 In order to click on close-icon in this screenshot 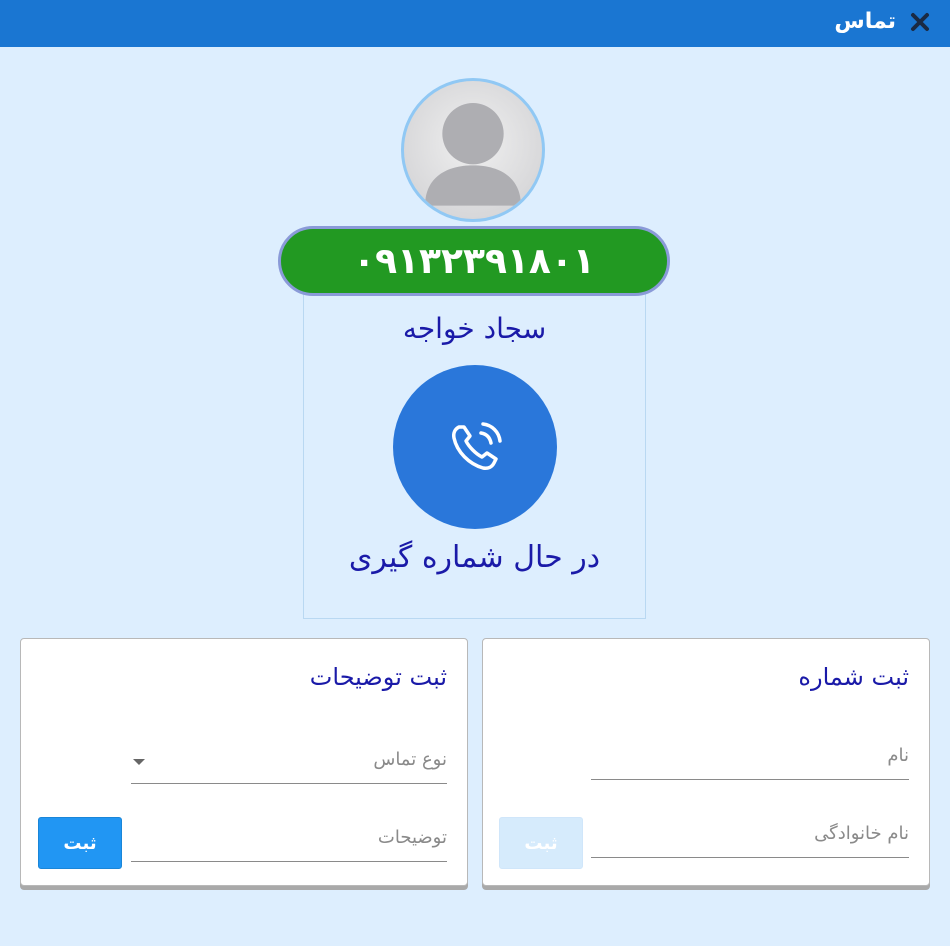, I will do `click(920, 22)`.